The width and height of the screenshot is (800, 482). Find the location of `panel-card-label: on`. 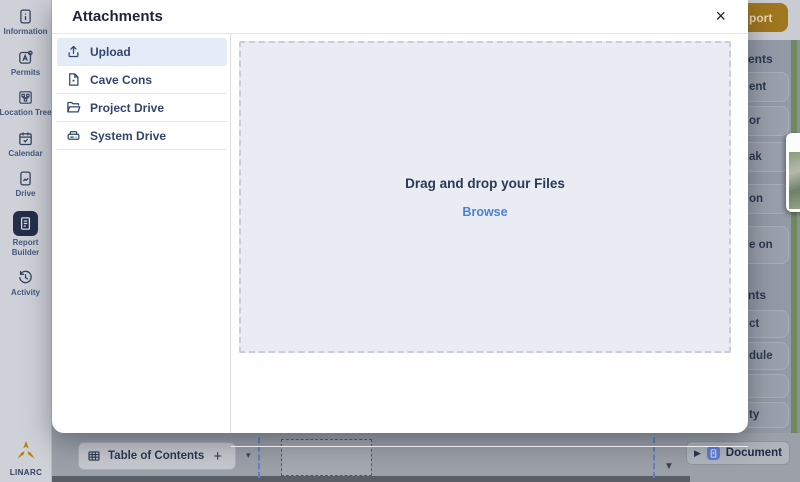

panel-card-label: on is located at coordinates (756, 198).